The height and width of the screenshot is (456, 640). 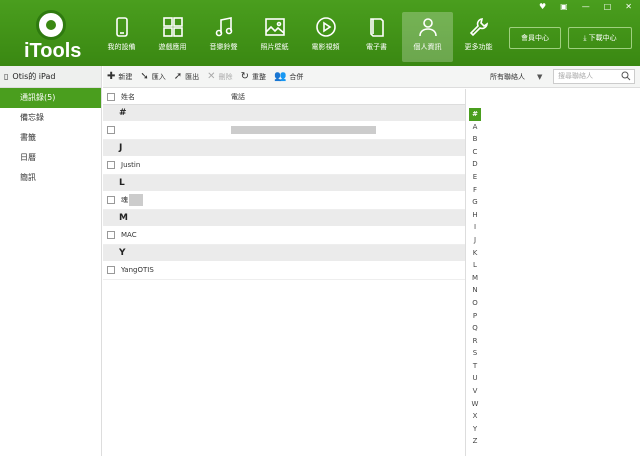 What do you see at coordinates (628, 6) in the screenshot?
I see `close-icon: ✕` at bounding box center [628, 6].